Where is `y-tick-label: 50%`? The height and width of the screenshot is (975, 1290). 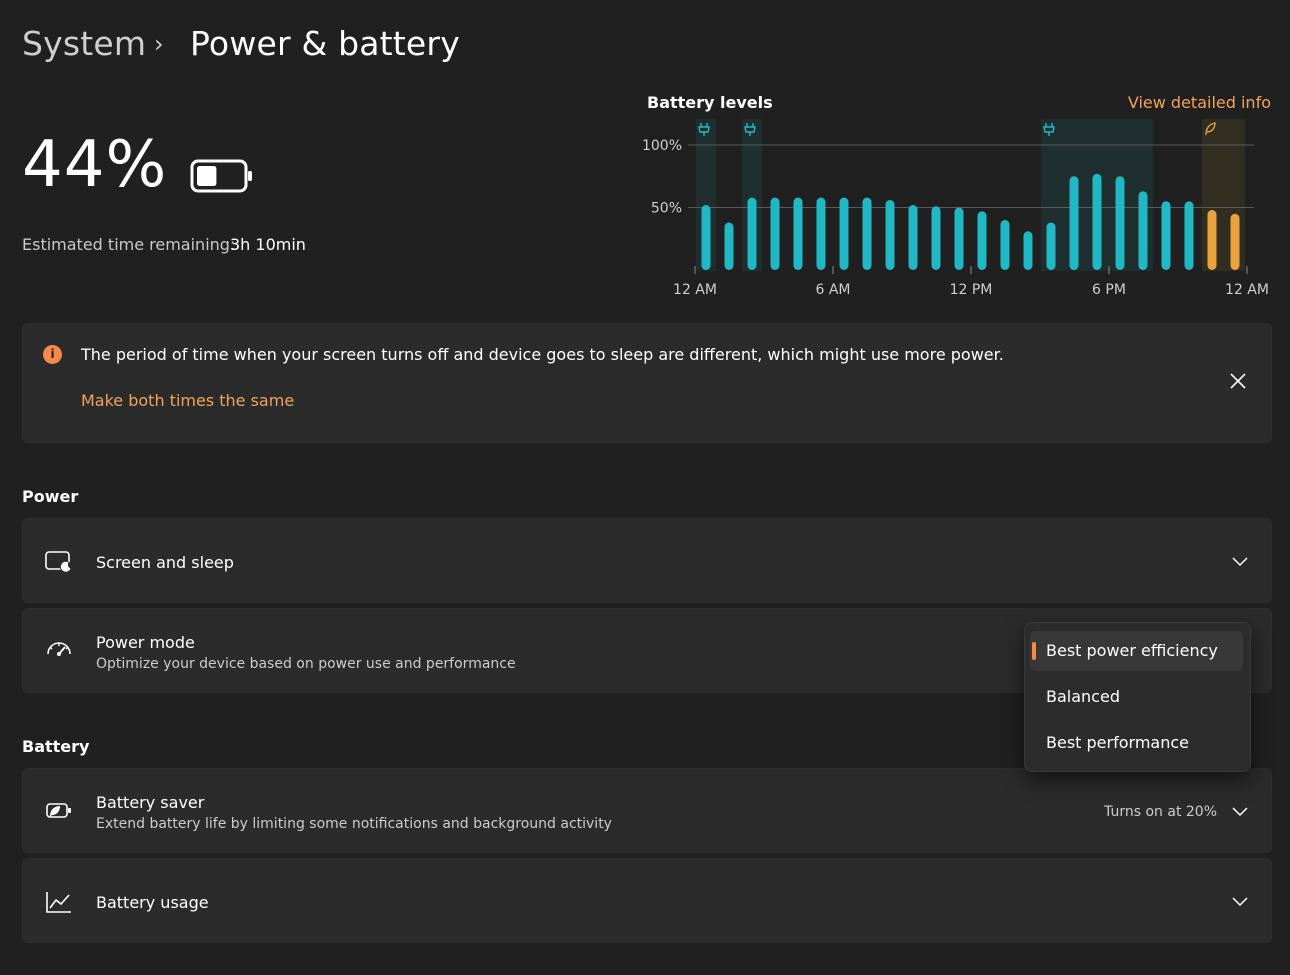
y-tick-label: 50% is located at coordinates (666, 209).